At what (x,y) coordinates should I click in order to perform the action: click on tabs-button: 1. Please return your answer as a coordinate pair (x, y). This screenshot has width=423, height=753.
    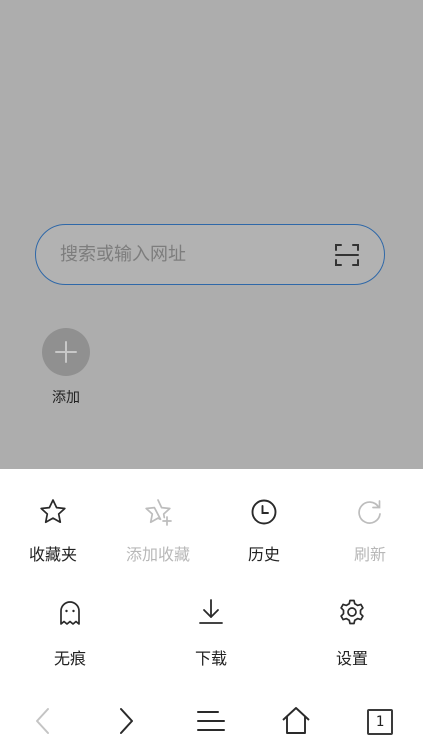
    Looking at the image, I should click on (384, 726).